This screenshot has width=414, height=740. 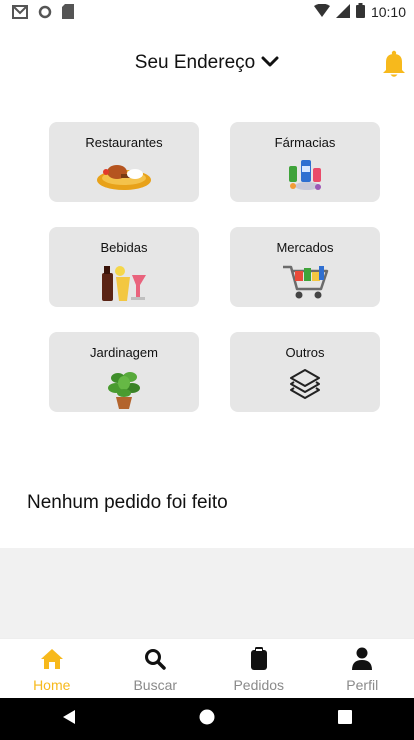 I want to click on nav-label: Perfil, so click(x=362, y=685).